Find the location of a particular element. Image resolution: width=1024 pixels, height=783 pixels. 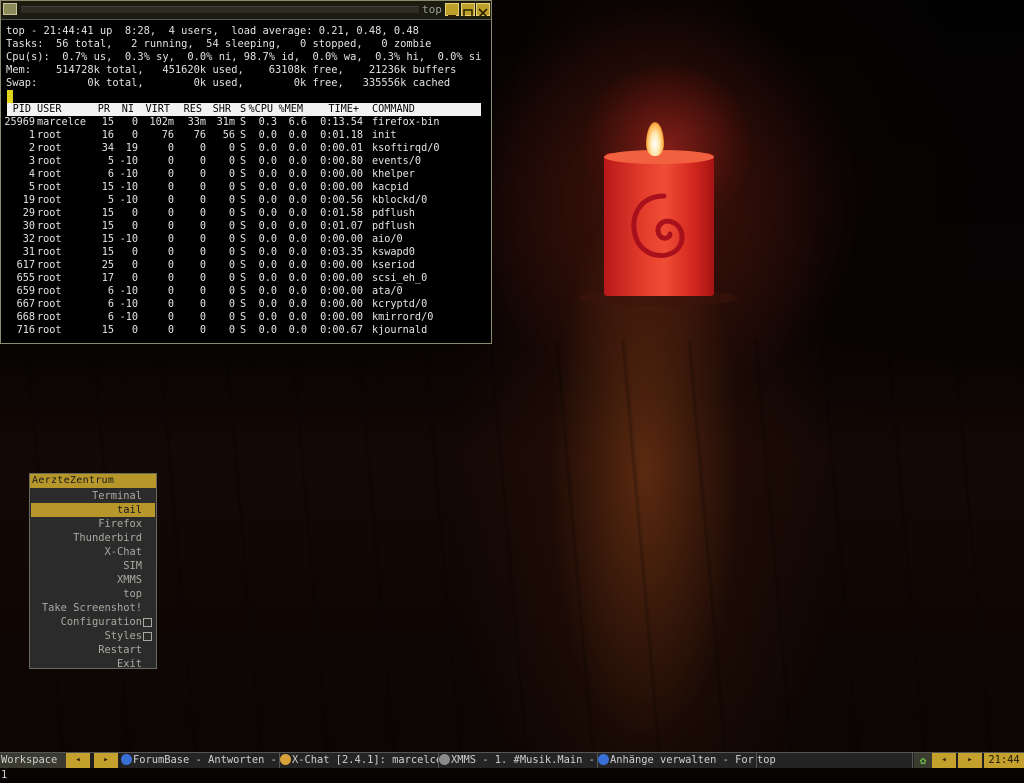

process-cell: 56 is located at coordinates (228, 135).